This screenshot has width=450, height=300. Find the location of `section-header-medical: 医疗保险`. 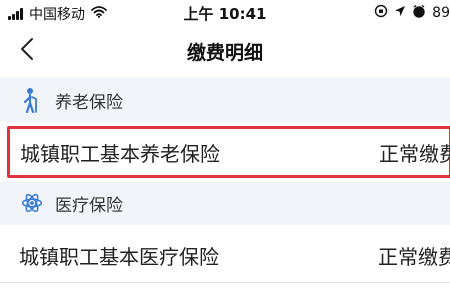

section-header-medical: 医疗保险 is located at coordinates (225, 203).